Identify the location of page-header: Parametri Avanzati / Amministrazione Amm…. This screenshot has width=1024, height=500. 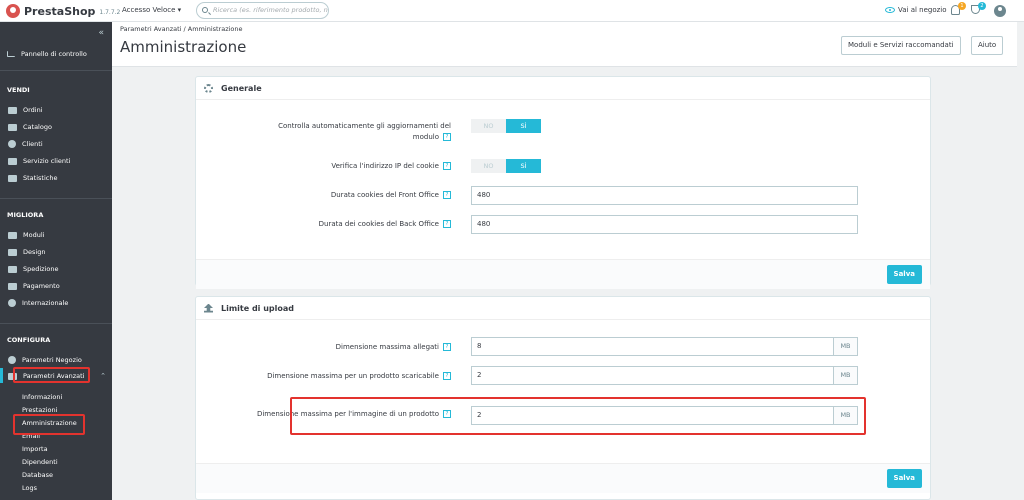
(568, 44).